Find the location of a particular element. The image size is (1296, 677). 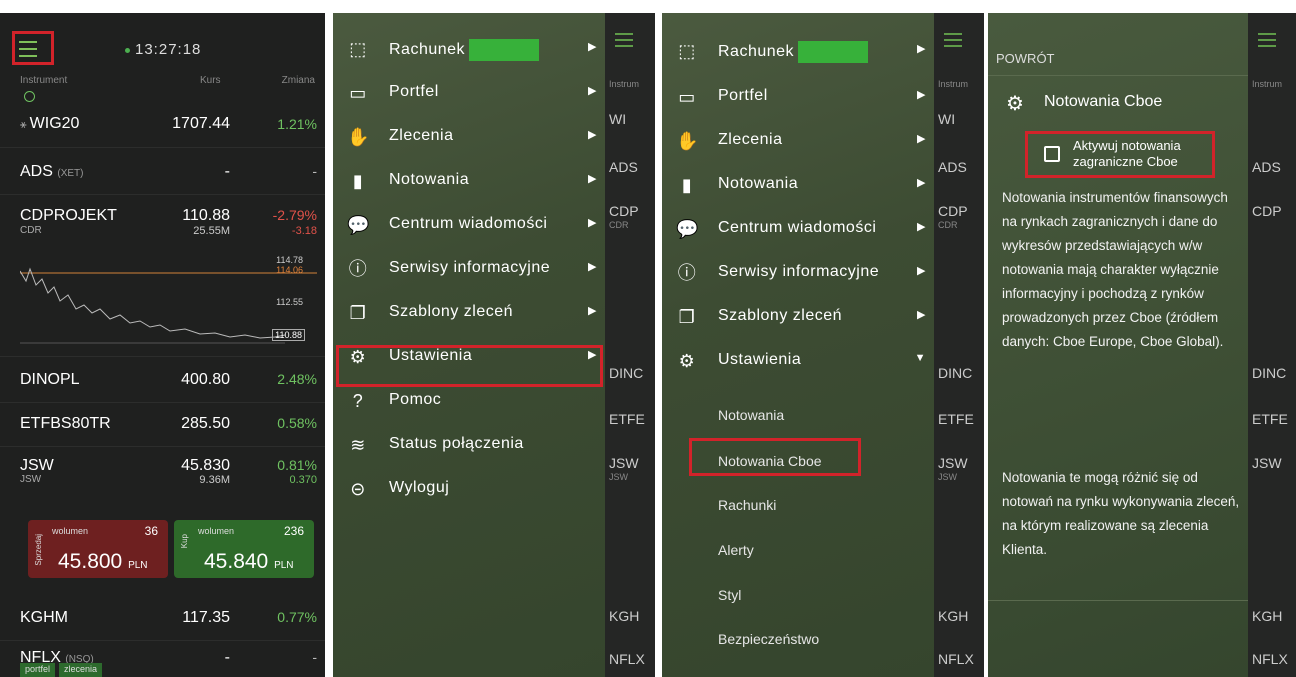

sell-button: Sprzedaj wolumen 36 45.800 PLN is located at coordinates (98, 549).